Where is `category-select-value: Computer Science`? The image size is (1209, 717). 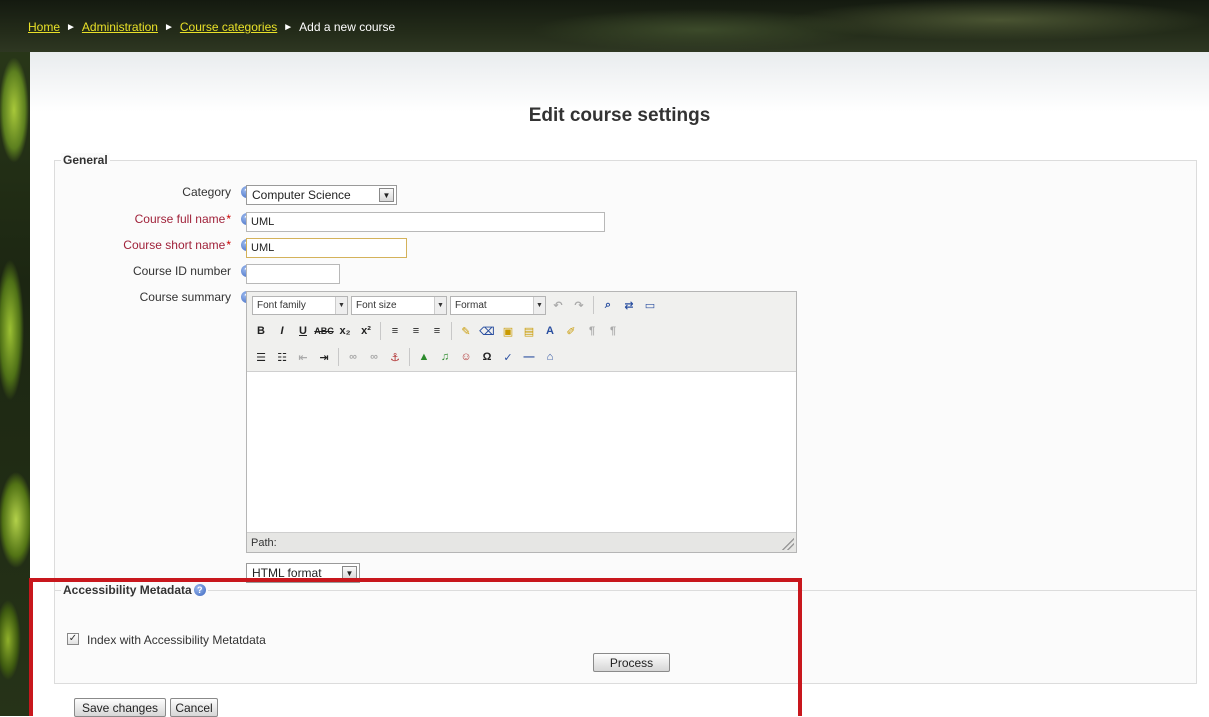
category-select-value: Computer Science is located at coordinates (301, 195).